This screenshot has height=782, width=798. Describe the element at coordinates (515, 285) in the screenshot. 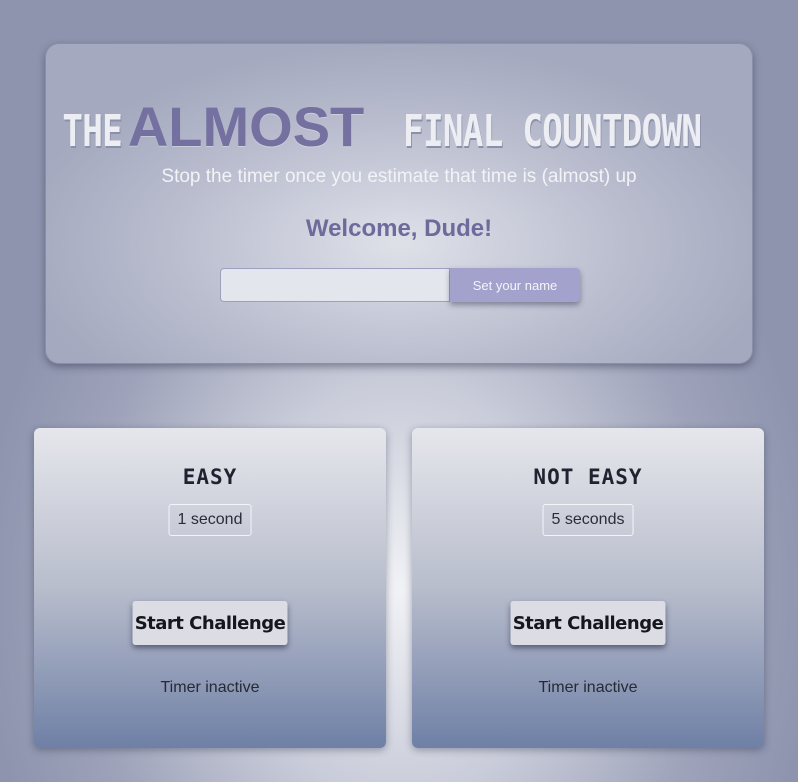

I see `set-name-button: Set your name` at that location.